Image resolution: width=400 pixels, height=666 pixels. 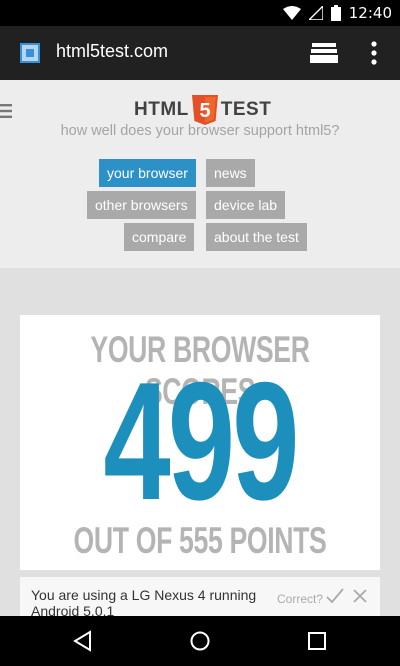 I want to click on logo-html-text: HTML, so click(x=161, y=109).